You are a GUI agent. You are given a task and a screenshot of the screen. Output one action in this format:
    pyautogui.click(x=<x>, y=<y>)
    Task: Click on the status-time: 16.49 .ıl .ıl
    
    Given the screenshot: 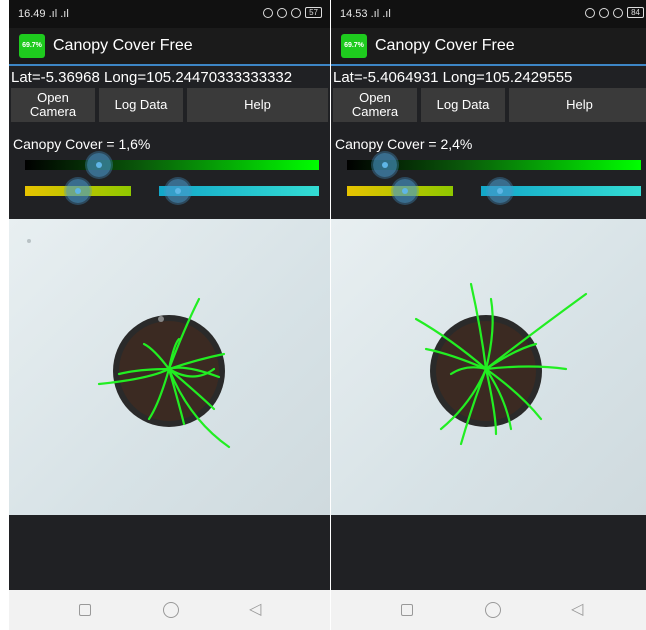 What is the action you would take?
    pyautogui.click(x=43, y=14)
    